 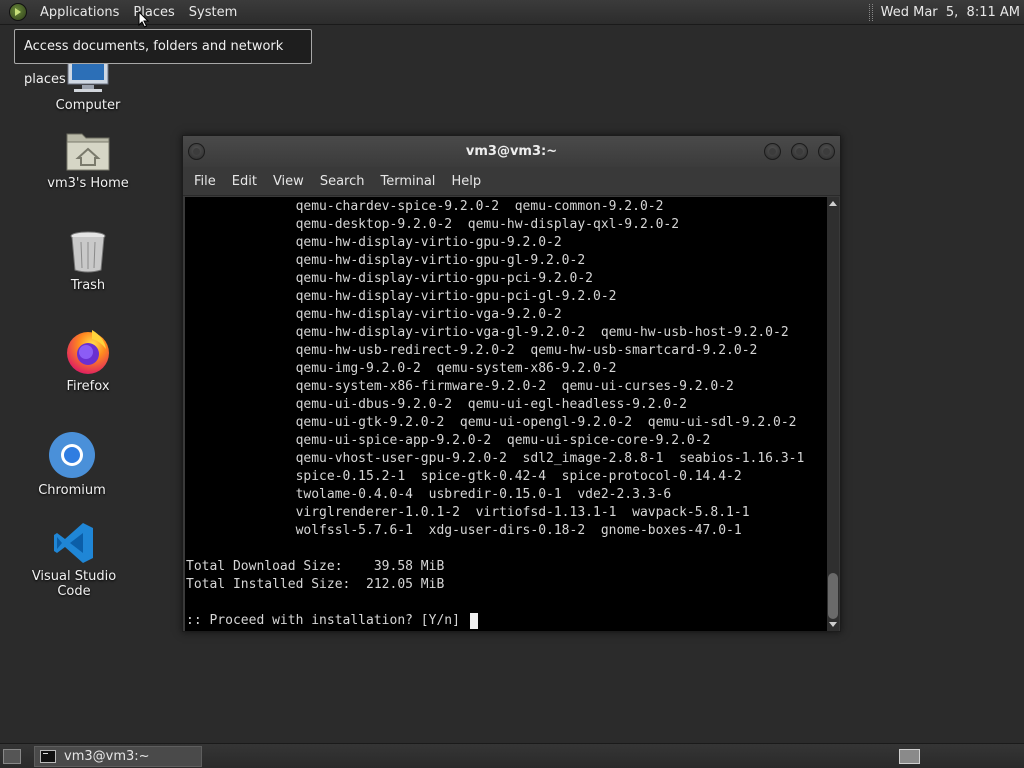 I want to click on terminal-scrollbar, so click(x=833, y=414).